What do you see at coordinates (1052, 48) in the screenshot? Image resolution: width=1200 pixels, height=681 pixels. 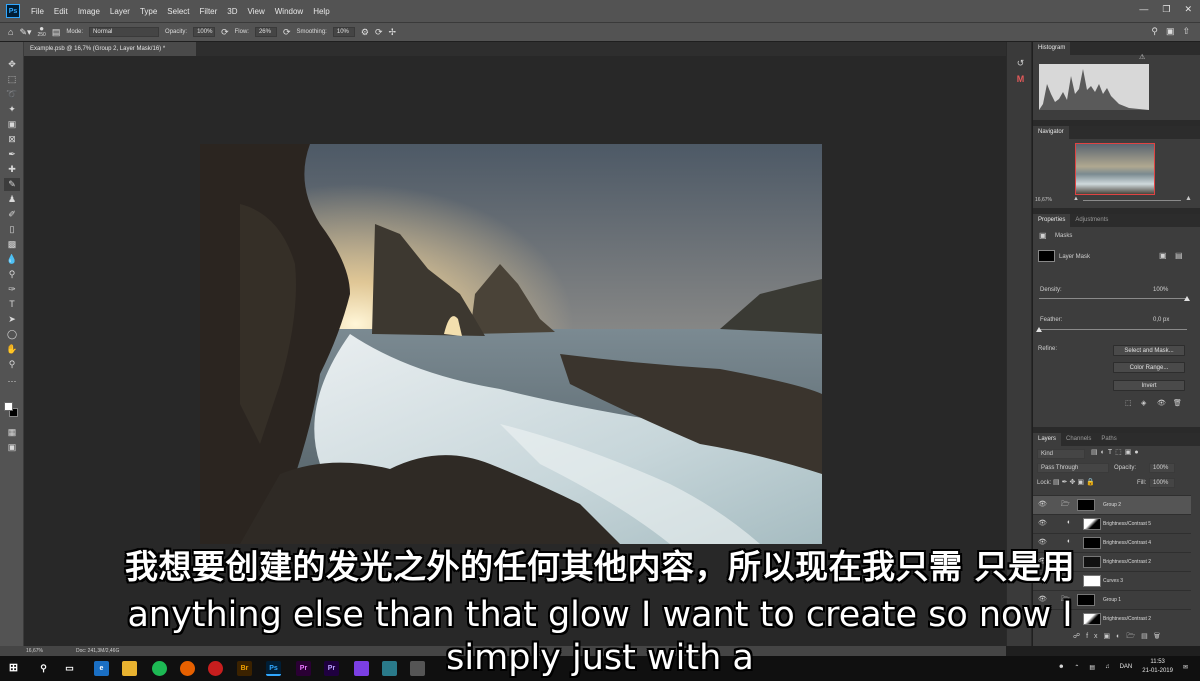 I see `tab-histogram: Histogram` at bounding box center [1052, 48].